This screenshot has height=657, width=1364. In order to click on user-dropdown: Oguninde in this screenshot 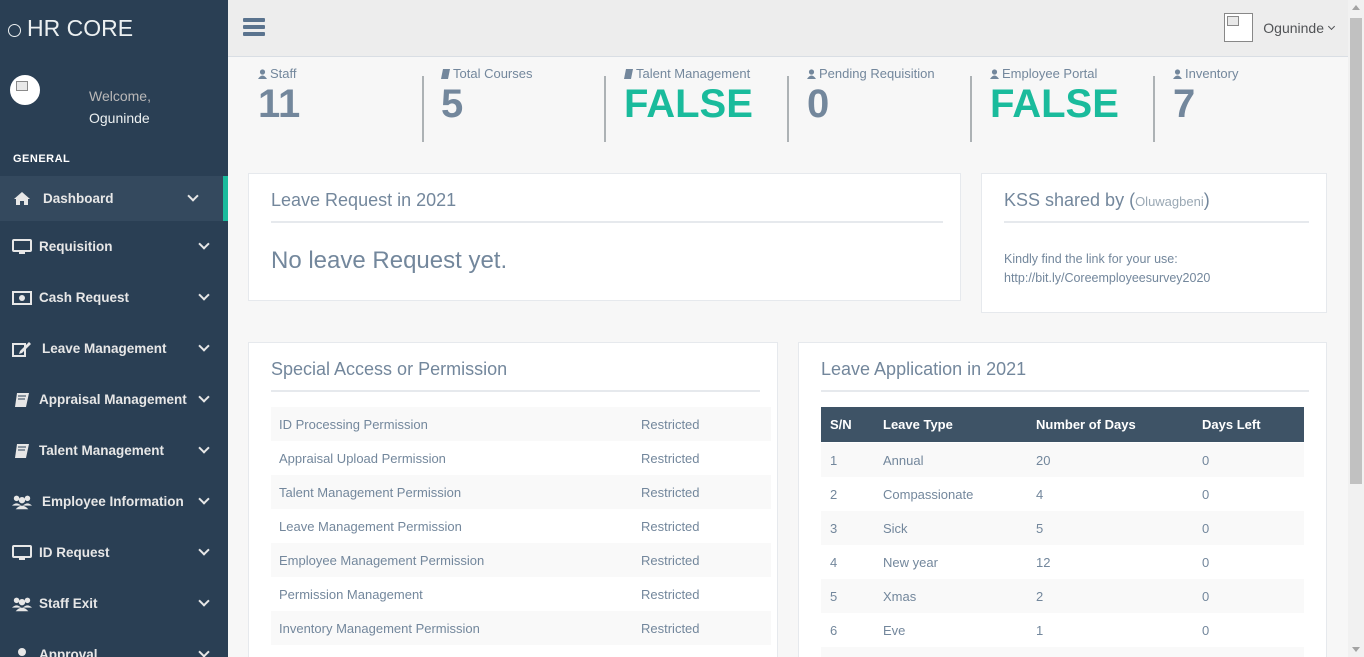, I will do `click(1280, 27)`.